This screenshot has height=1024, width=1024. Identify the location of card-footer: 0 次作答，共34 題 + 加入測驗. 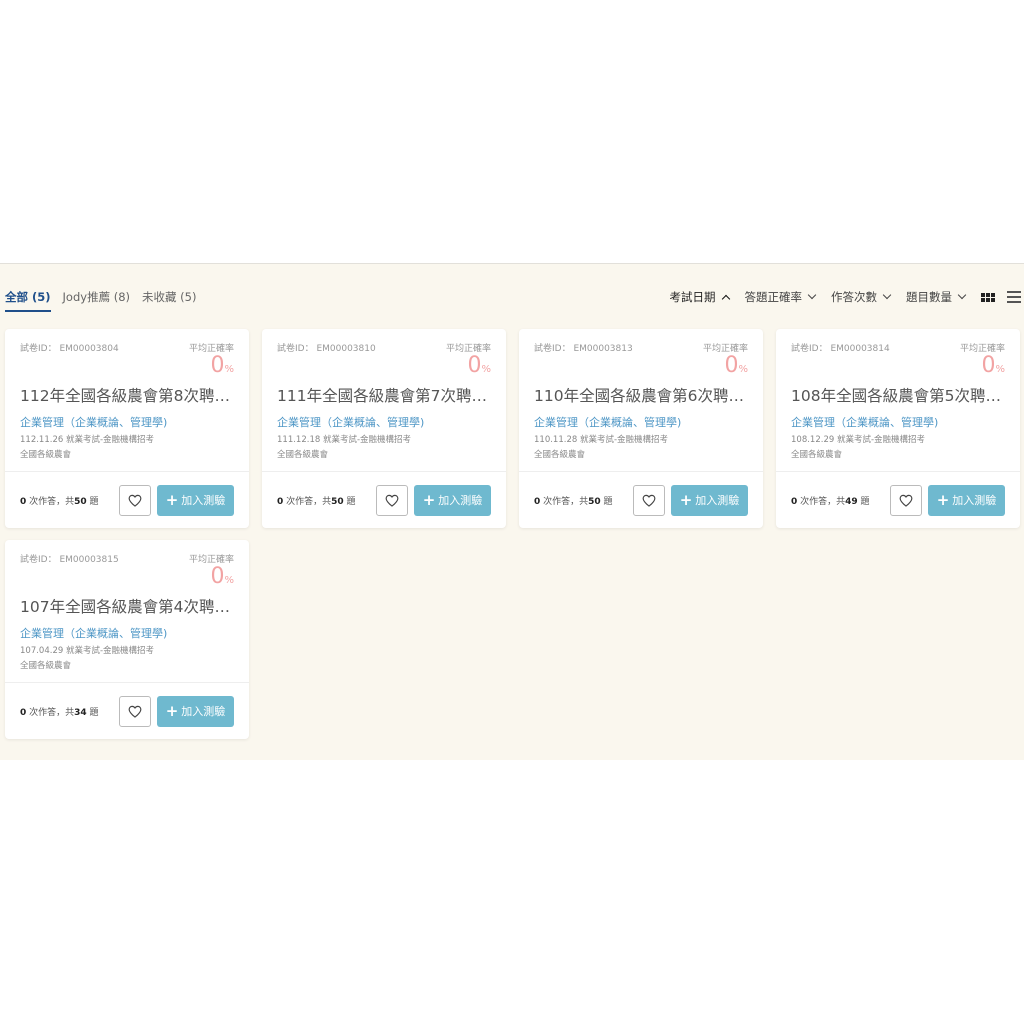
(127, 711).